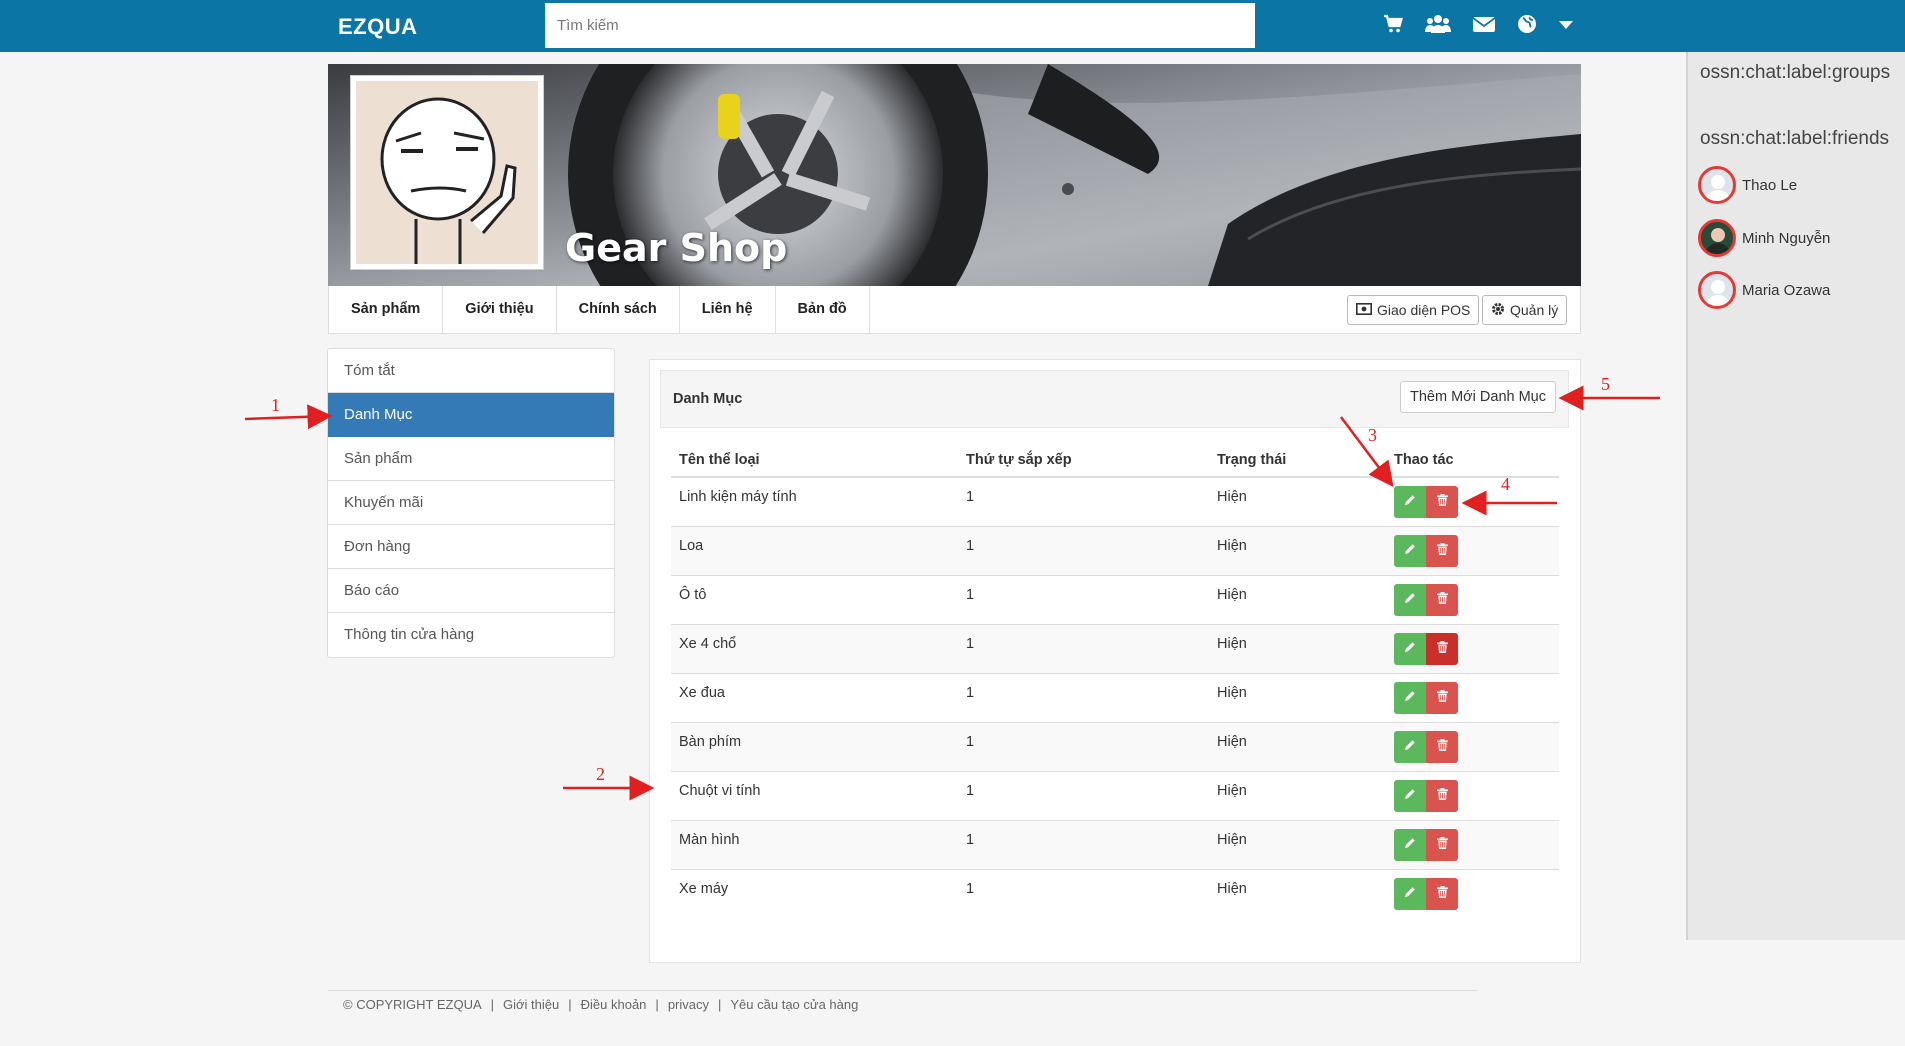 The height and width of the screenshot is (1046, 1905). I want to click on category-name: Linh kiện máy tính, so click(814, 501).